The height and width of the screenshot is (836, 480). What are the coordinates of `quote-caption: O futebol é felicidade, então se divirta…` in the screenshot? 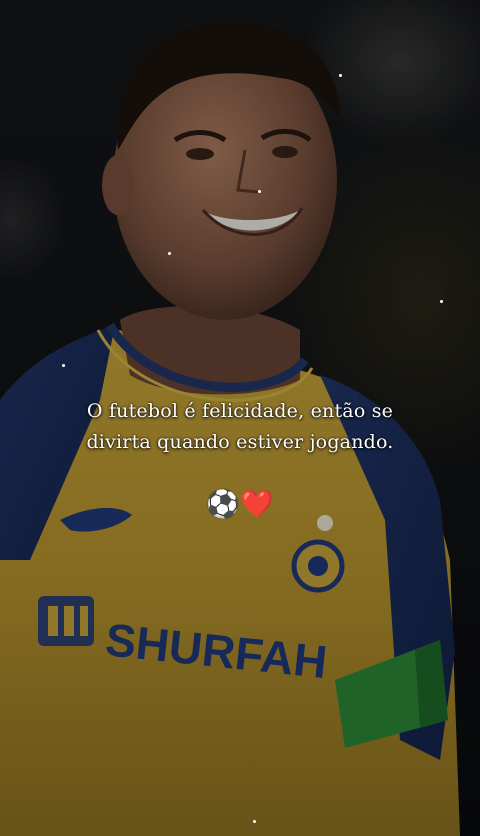 It's located at (240, 427).